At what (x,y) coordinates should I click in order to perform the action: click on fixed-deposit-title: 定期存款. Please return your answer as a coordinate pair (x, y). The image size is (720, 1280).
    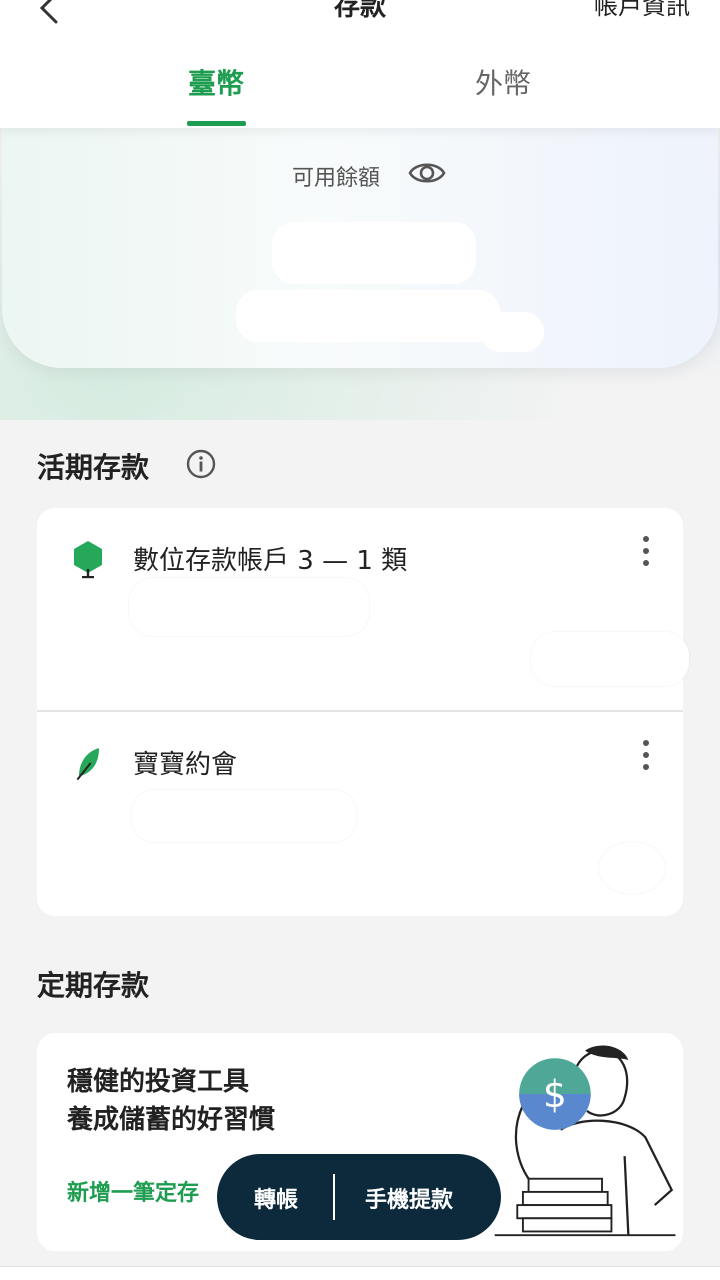
    Looking at the image, I should click on (93, 985).